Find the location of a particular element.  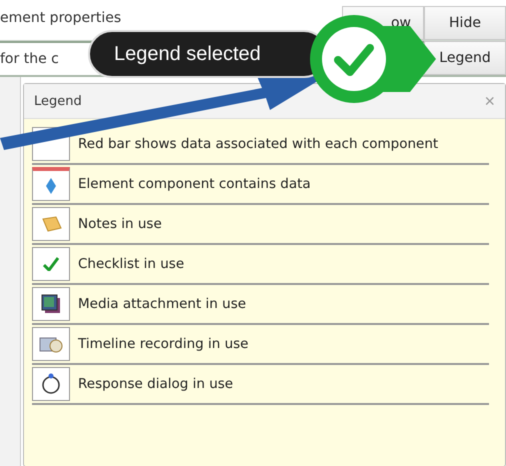

legend-button: Legend is located at coordinates (465, 58).